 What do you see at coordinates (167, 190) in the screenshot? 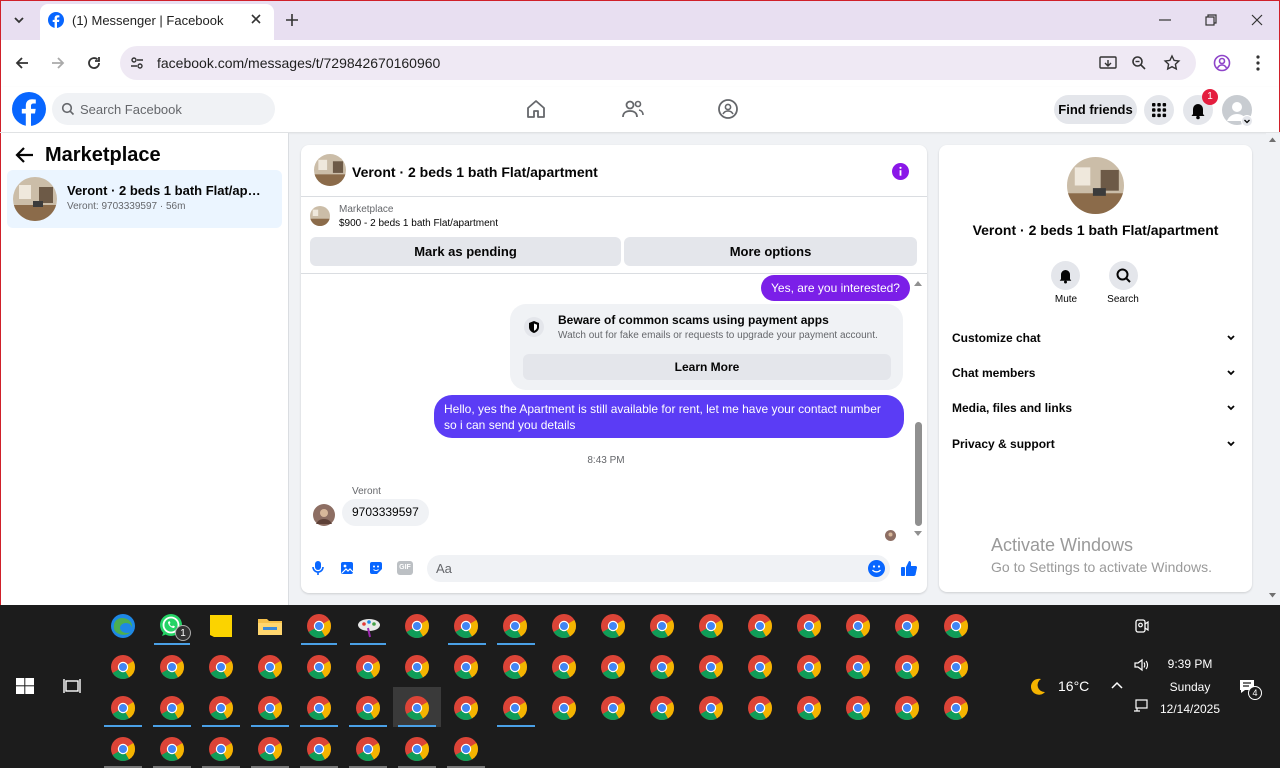
I see `conversation-name: Veront · 2 beds 1 bath Flat/apartment` at bounding box center [167, 190].